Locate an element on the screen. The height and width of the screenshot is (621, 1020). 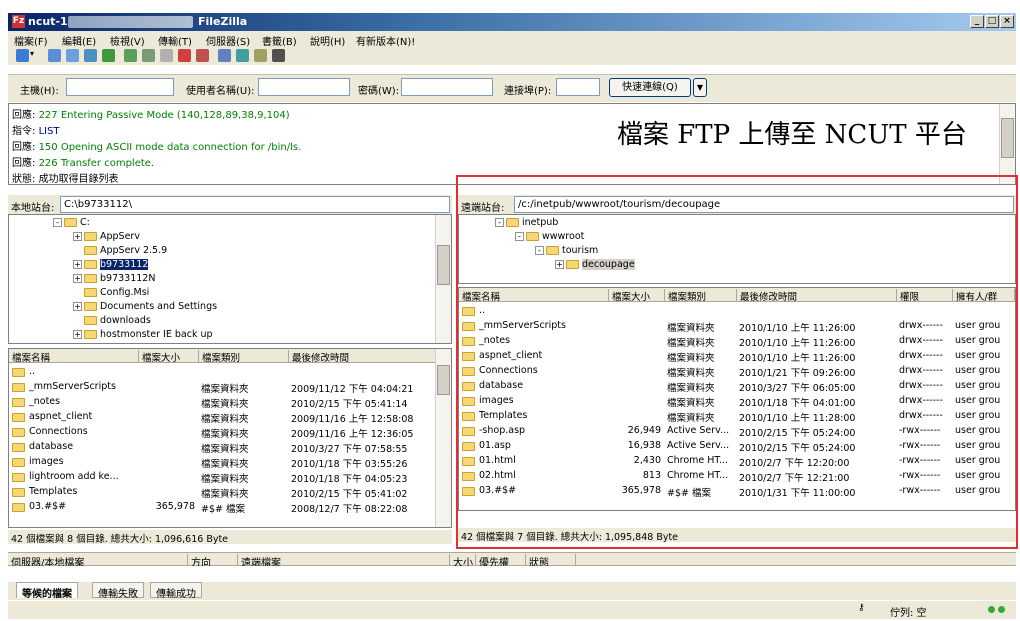
disconnect-icon is located at coordinates (202, 55).